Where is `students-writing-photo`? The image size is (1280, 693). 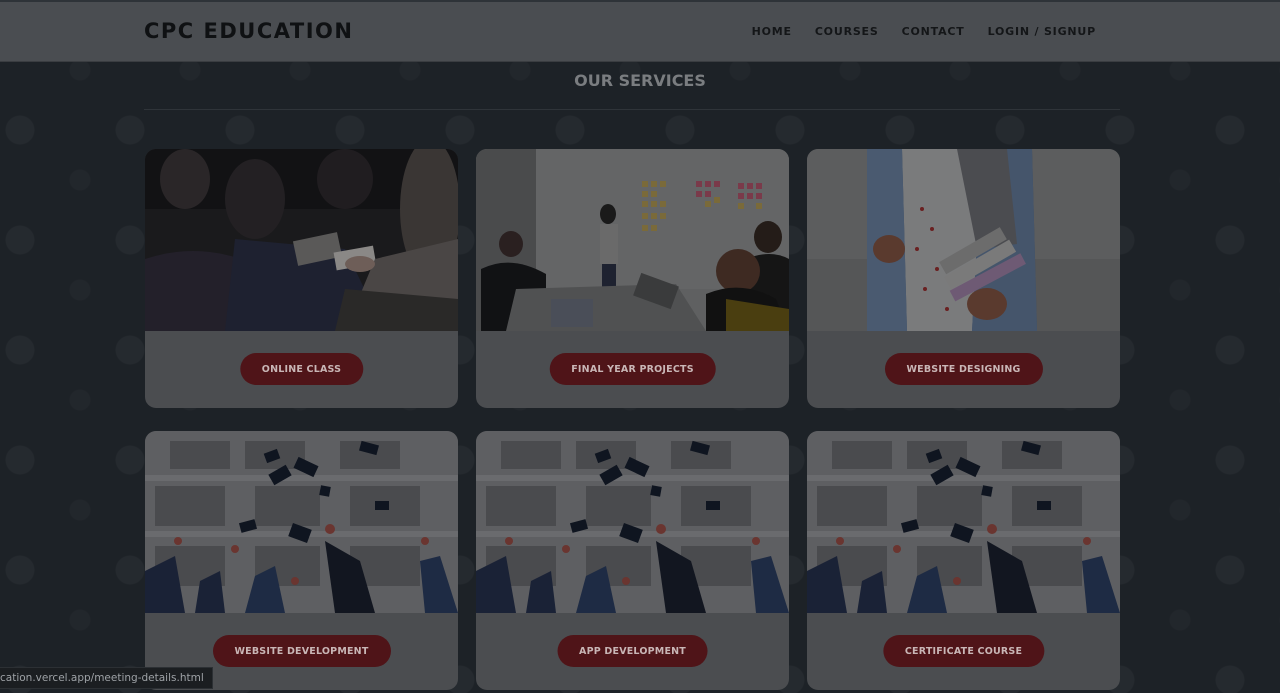
students-writing-photo is located at coordinates (301, 240).